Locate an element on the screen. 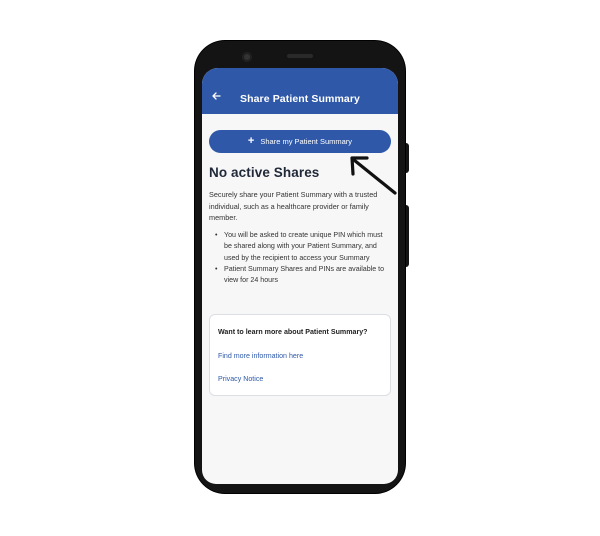 The width and height of the screenshot is (600, 536). share-button-label: Share my Patient Summary is located at coordinates (306, 141).